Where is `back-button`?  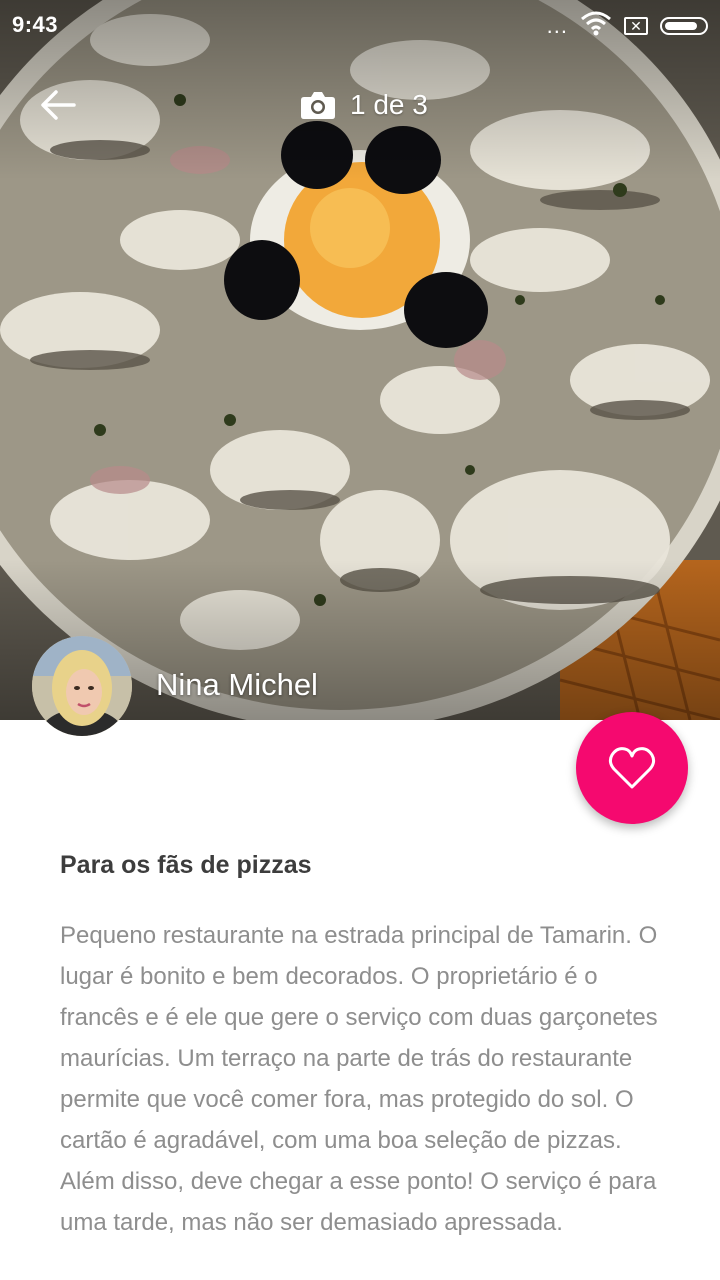 back-button is located at coordinates (58, 105).